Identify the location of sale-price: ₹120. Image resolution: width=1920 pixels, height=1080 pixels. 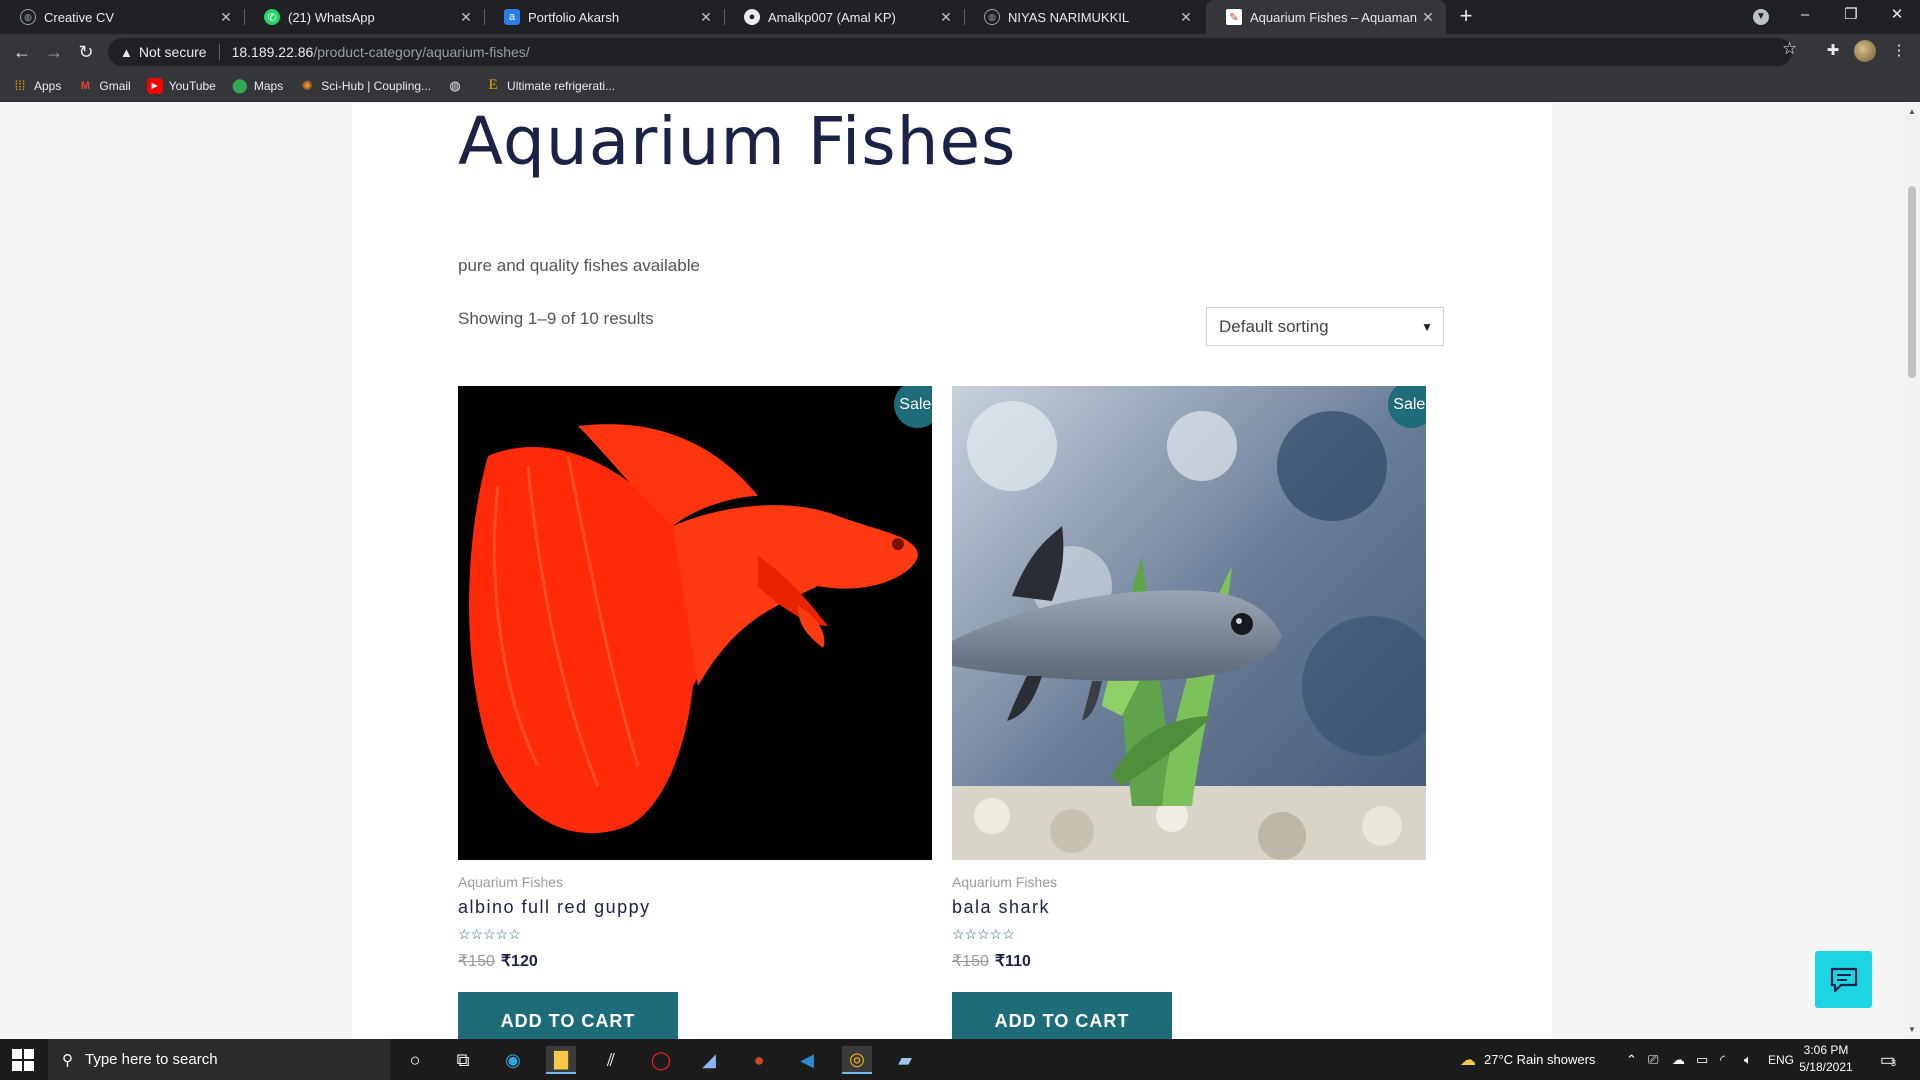
(519, 961).